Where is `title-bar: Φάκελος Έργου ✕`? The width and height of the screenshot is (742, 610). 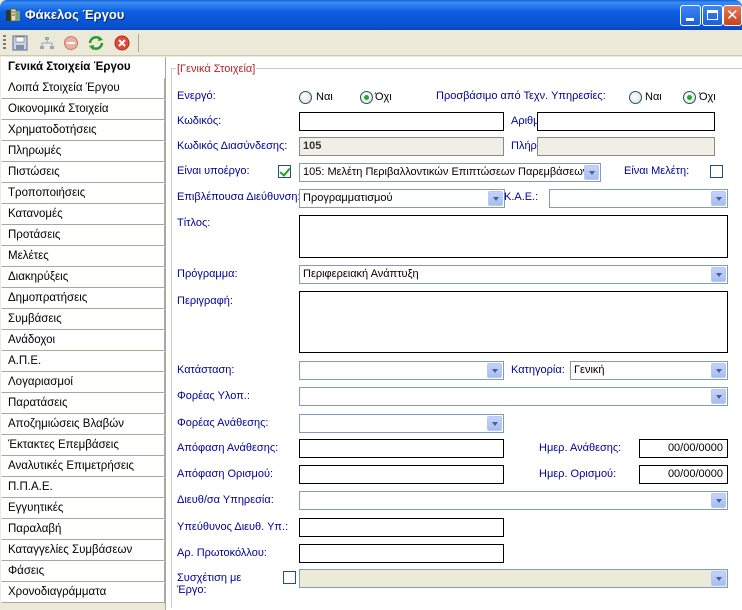
title-bar: Φάκελος Έργου ✕ is located at coordinates (371, 15).